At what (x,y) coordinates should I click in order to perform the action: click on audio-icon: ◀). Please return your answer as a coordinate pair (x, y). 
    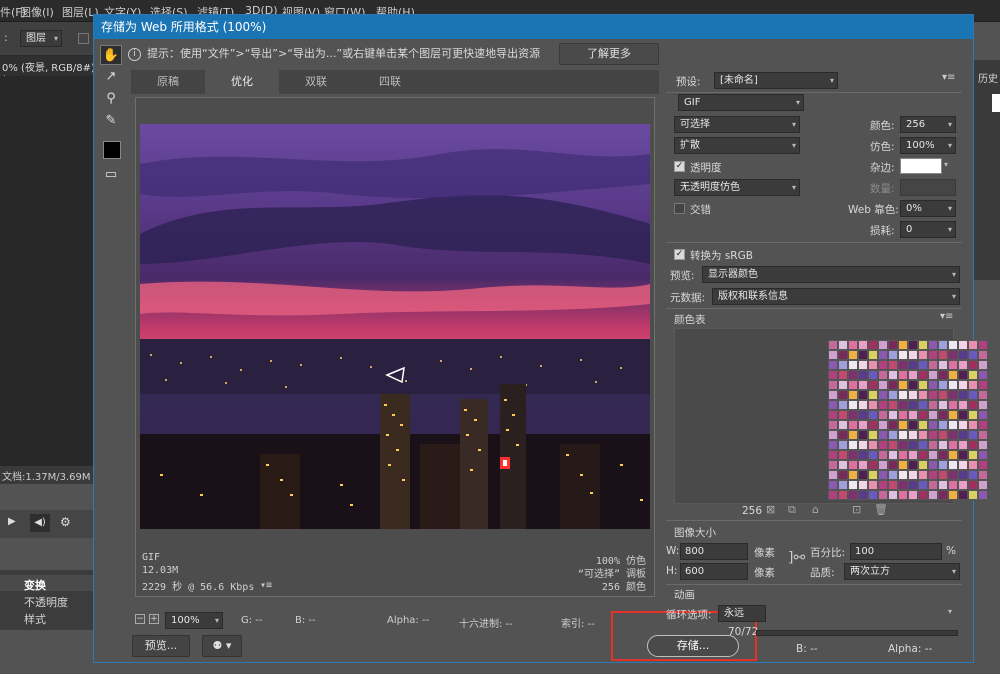
    Looking at the image, I should click on (40, 523).